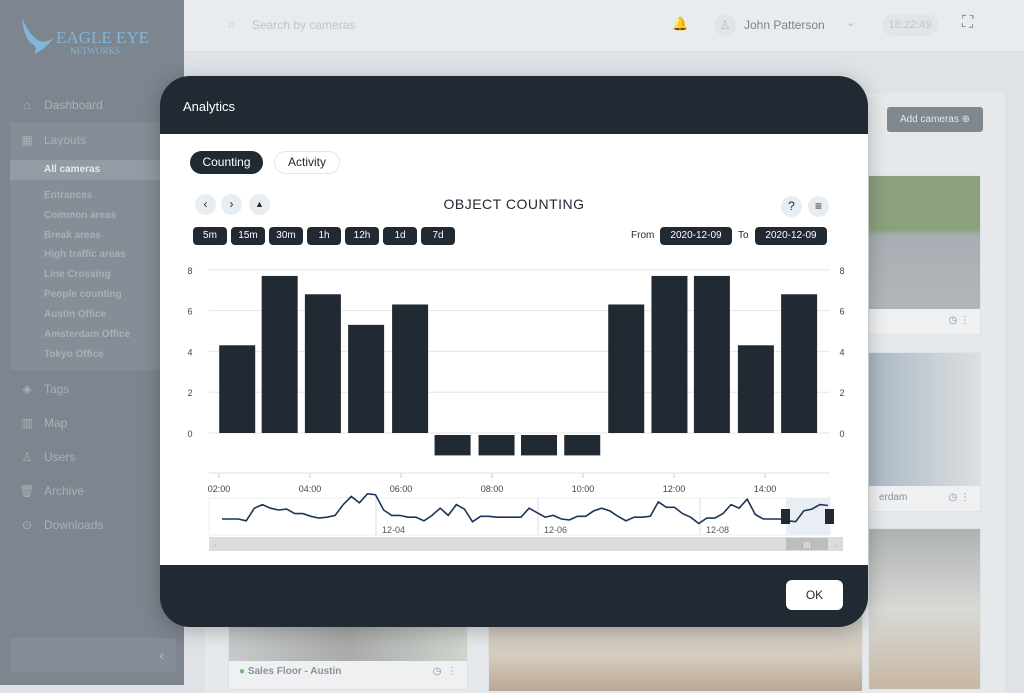 The image size is (1024, 693). What do you see at coordinates (967, 23) in the screenshot?
I see `fullscreen-icon: ⛶` at bounding box center [967, 23].